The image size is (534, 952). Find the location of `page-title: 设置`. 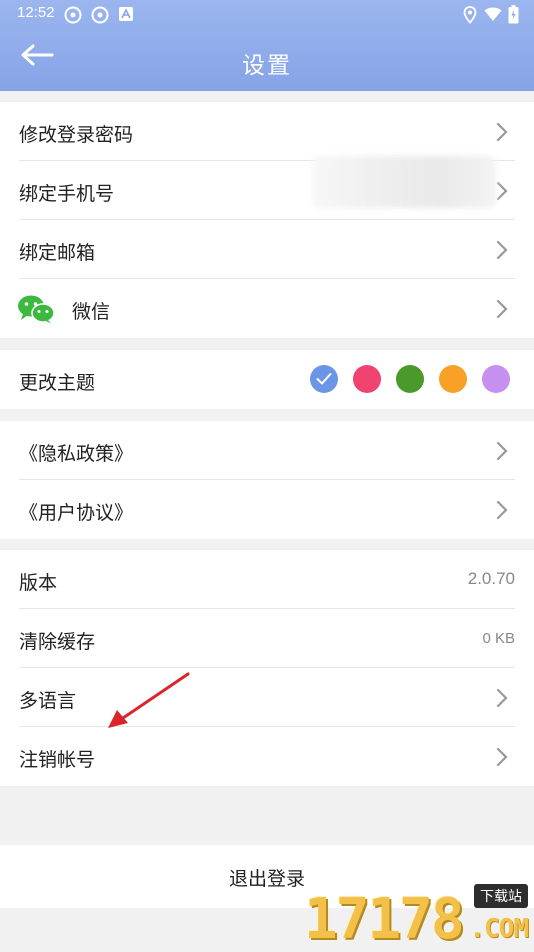

page-title: 设置 is located at coordinates (267, 66).